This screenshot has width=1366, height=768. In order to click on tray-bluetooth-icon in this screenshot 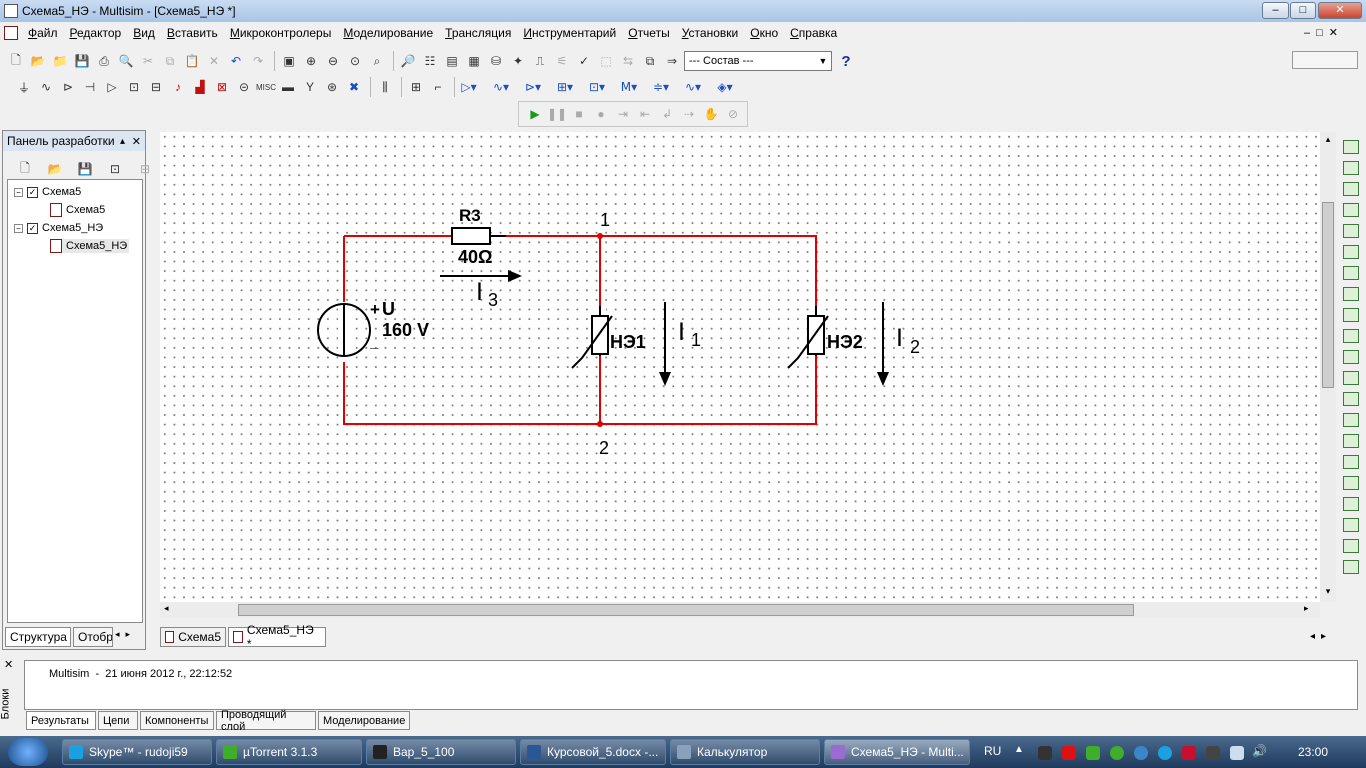, I will do `click(1141, 753)`.